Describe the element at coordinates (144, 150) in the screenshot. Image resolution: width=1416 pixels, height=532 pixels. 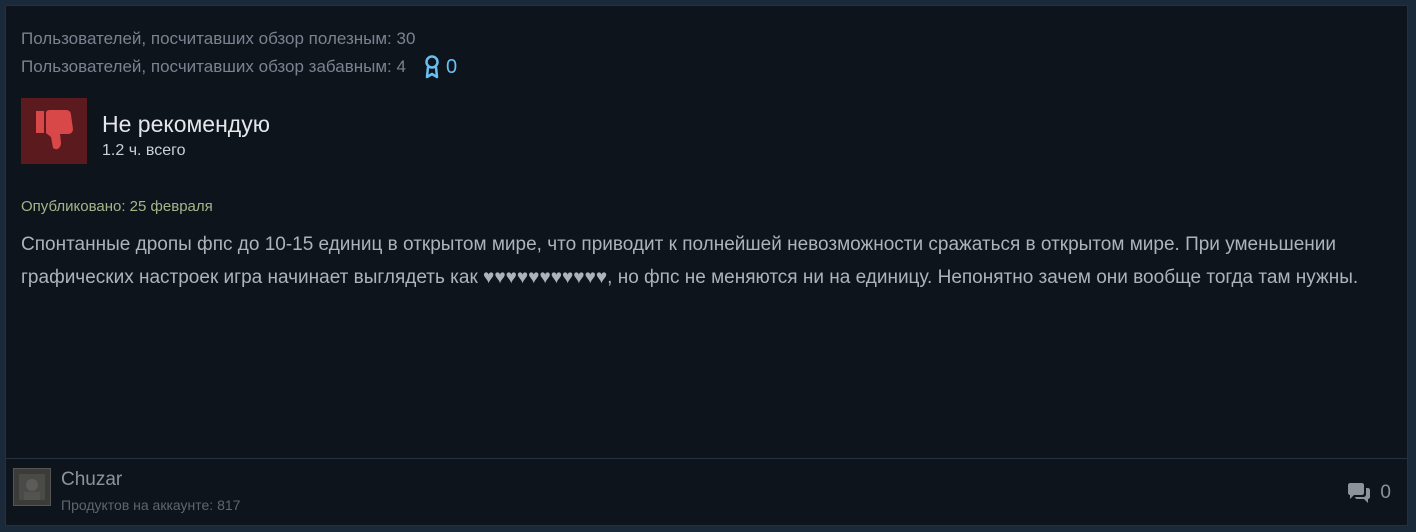
I see `playtime-hours: 1.2 ч. всего` at that location.